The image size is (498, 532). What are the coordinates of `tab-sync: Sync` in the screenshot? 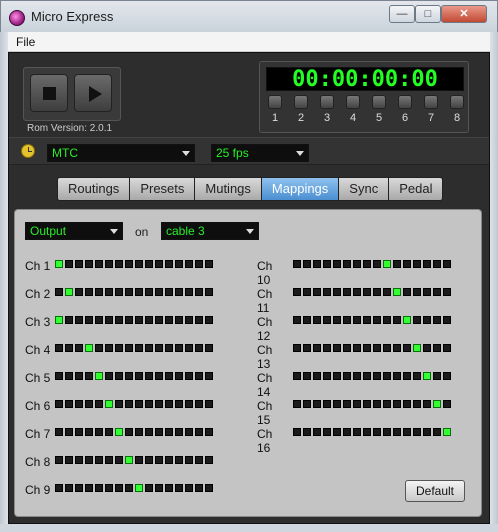 It's located at (363, 189).